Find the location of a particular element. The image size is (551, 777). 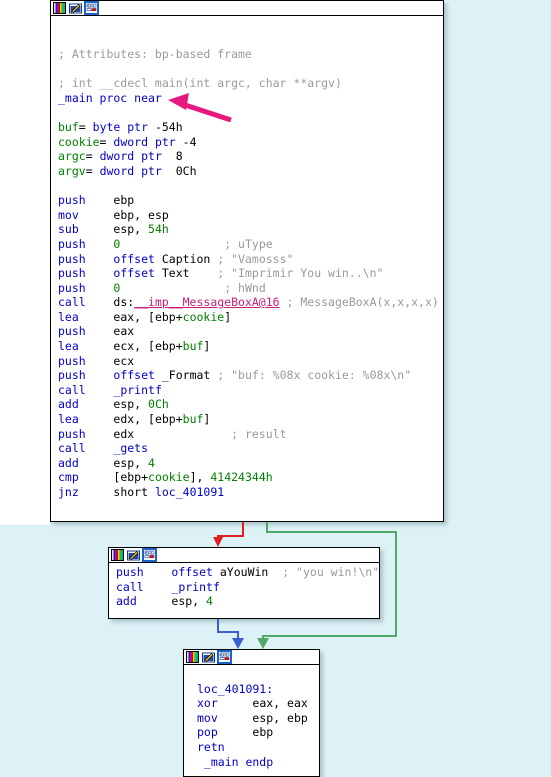

code-line: lea edx, [ebp+buf] is located at coordinates (250, 419).